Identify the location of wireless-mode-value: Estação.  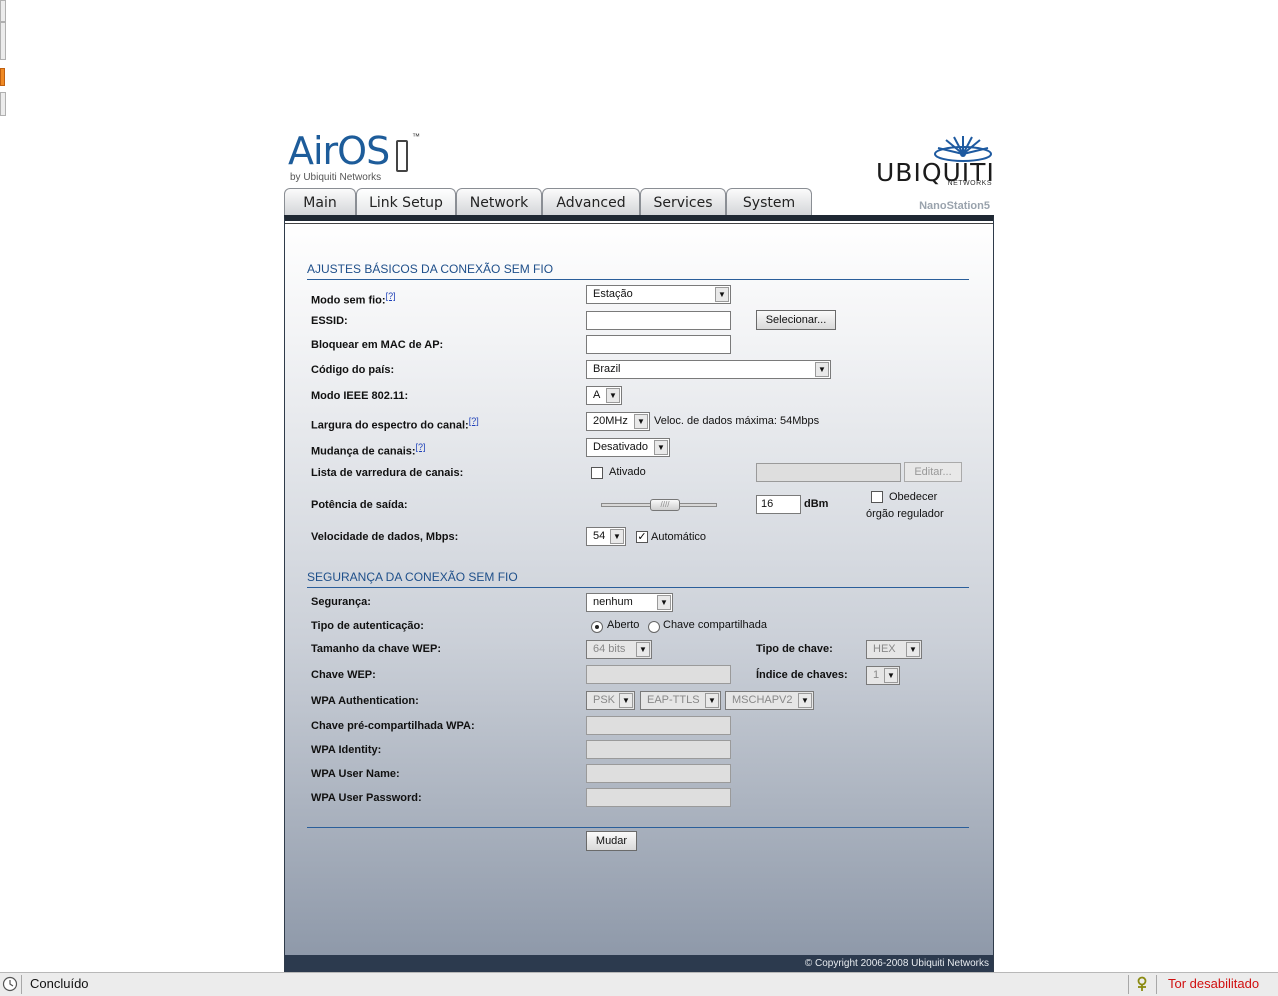
(613, 294).